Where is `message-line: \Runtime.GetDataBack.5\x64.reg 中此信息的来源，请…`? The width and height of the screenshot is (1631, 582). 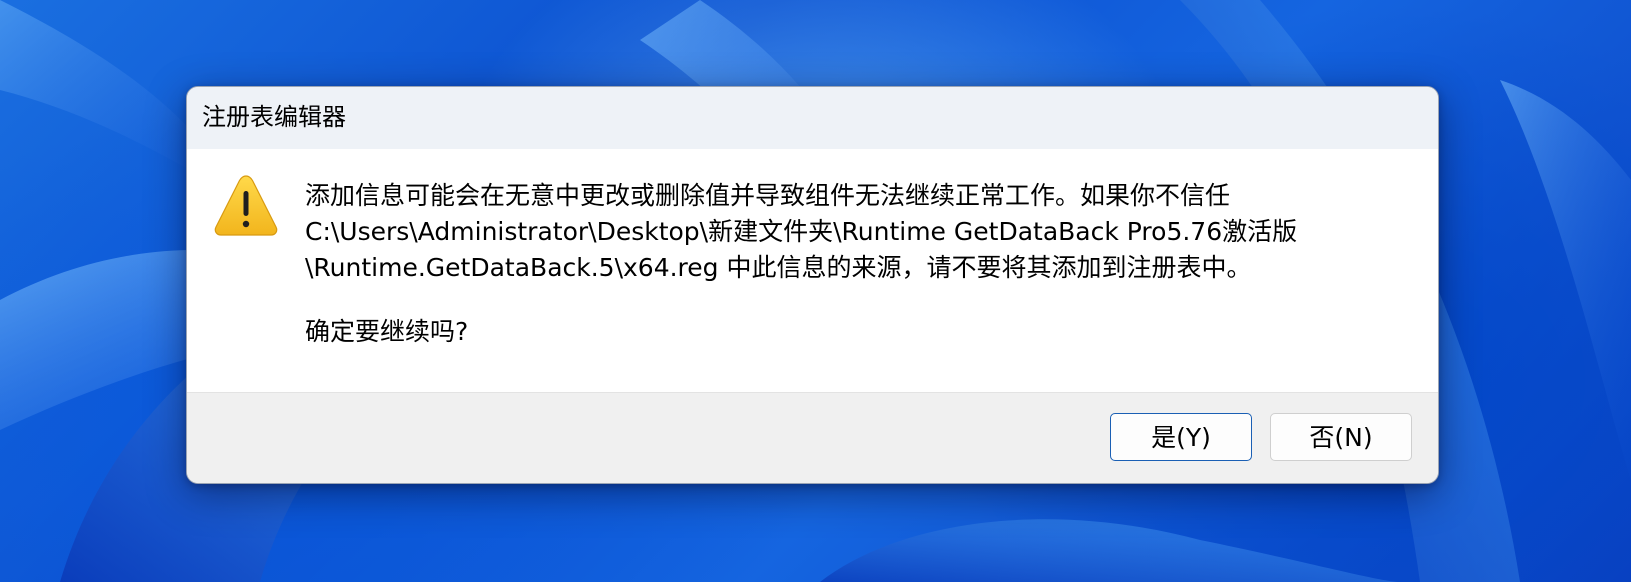 message-line: \Runtime.GetDataBack.5\x64.reg 中此信息的来源，请… is located at coordinates (778, 267).